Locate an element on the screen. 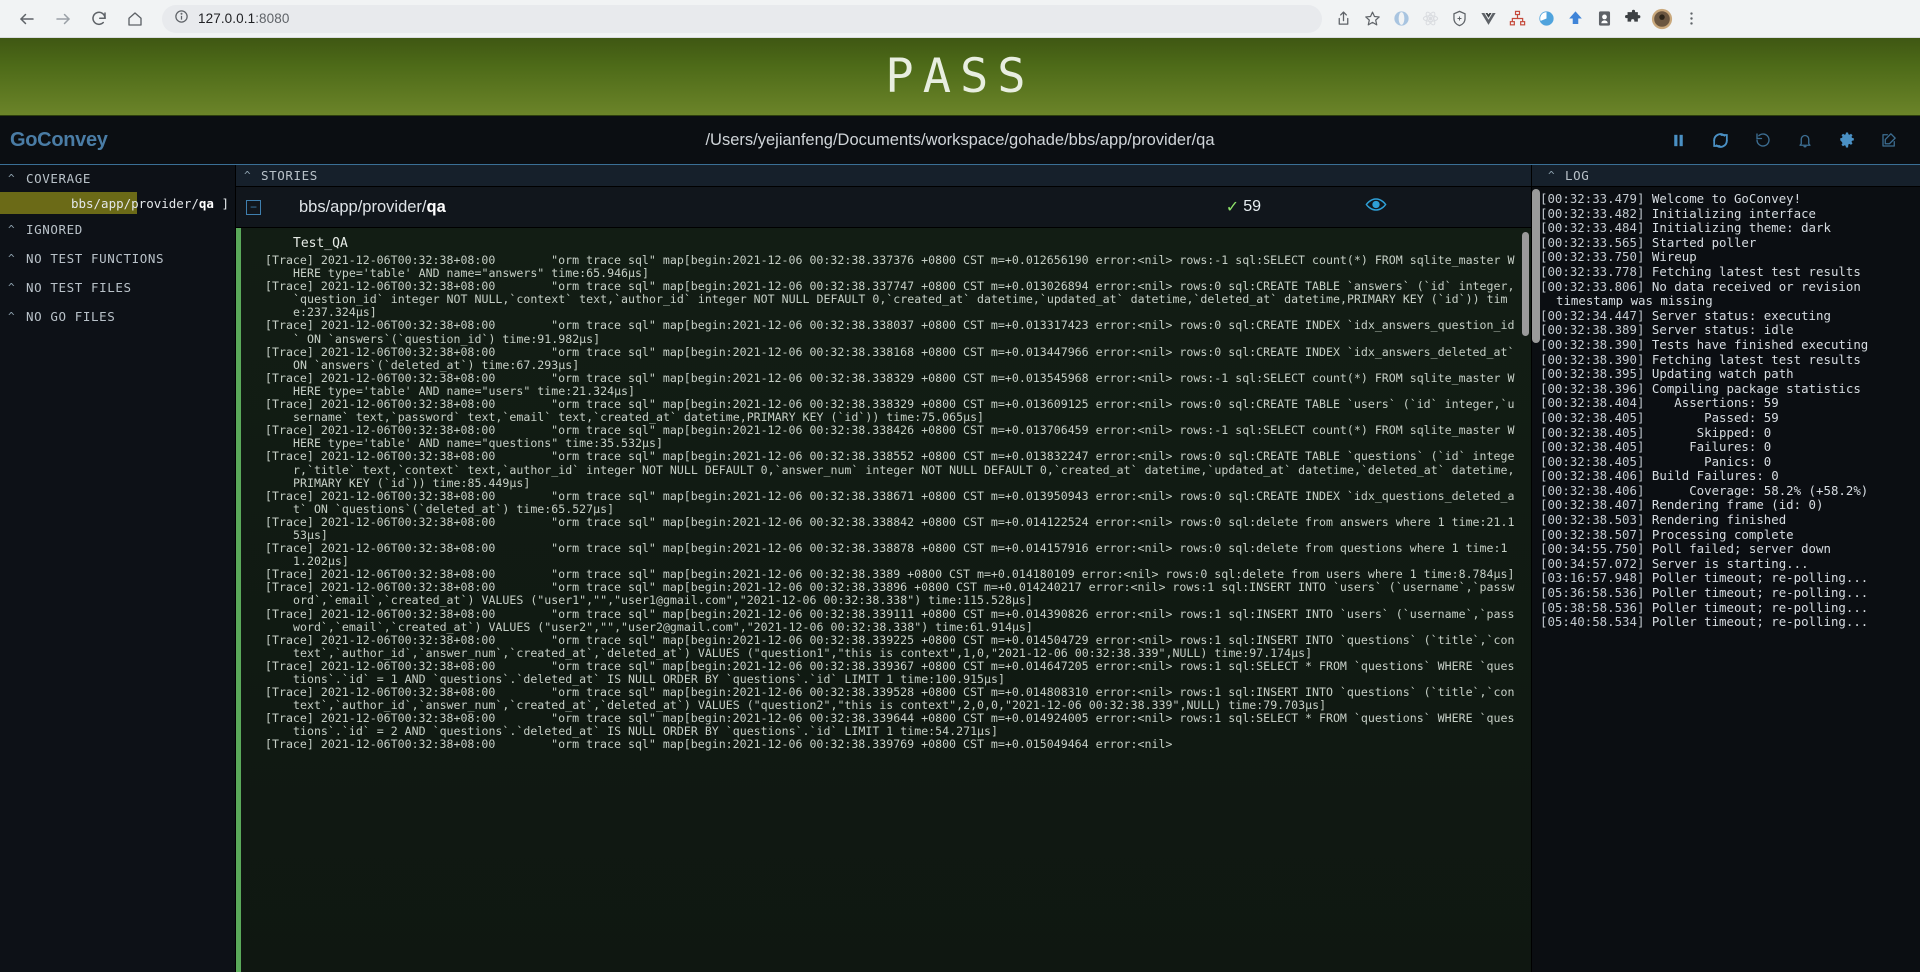 The image size is (1920, 972). puzzle-extension-icon is located at coordinates (1633, 19).